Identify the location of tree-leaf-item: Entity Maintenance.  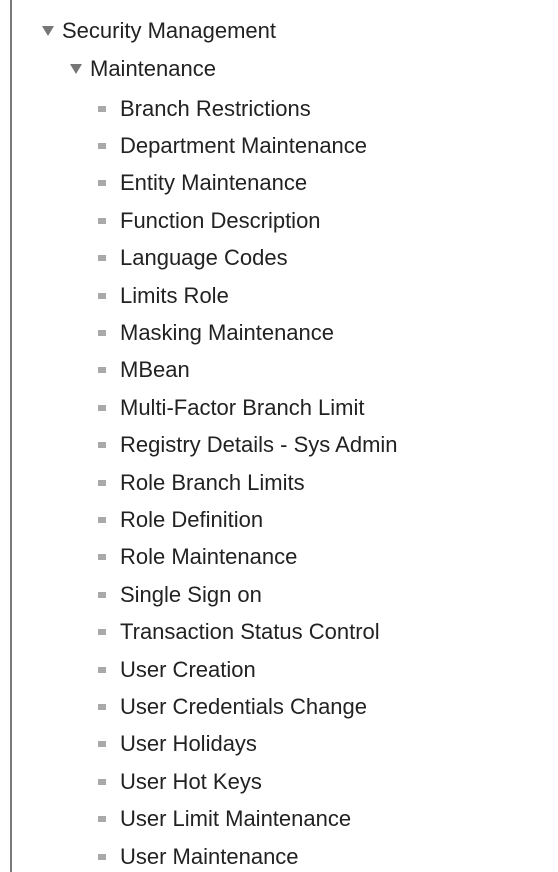
(248, 183).